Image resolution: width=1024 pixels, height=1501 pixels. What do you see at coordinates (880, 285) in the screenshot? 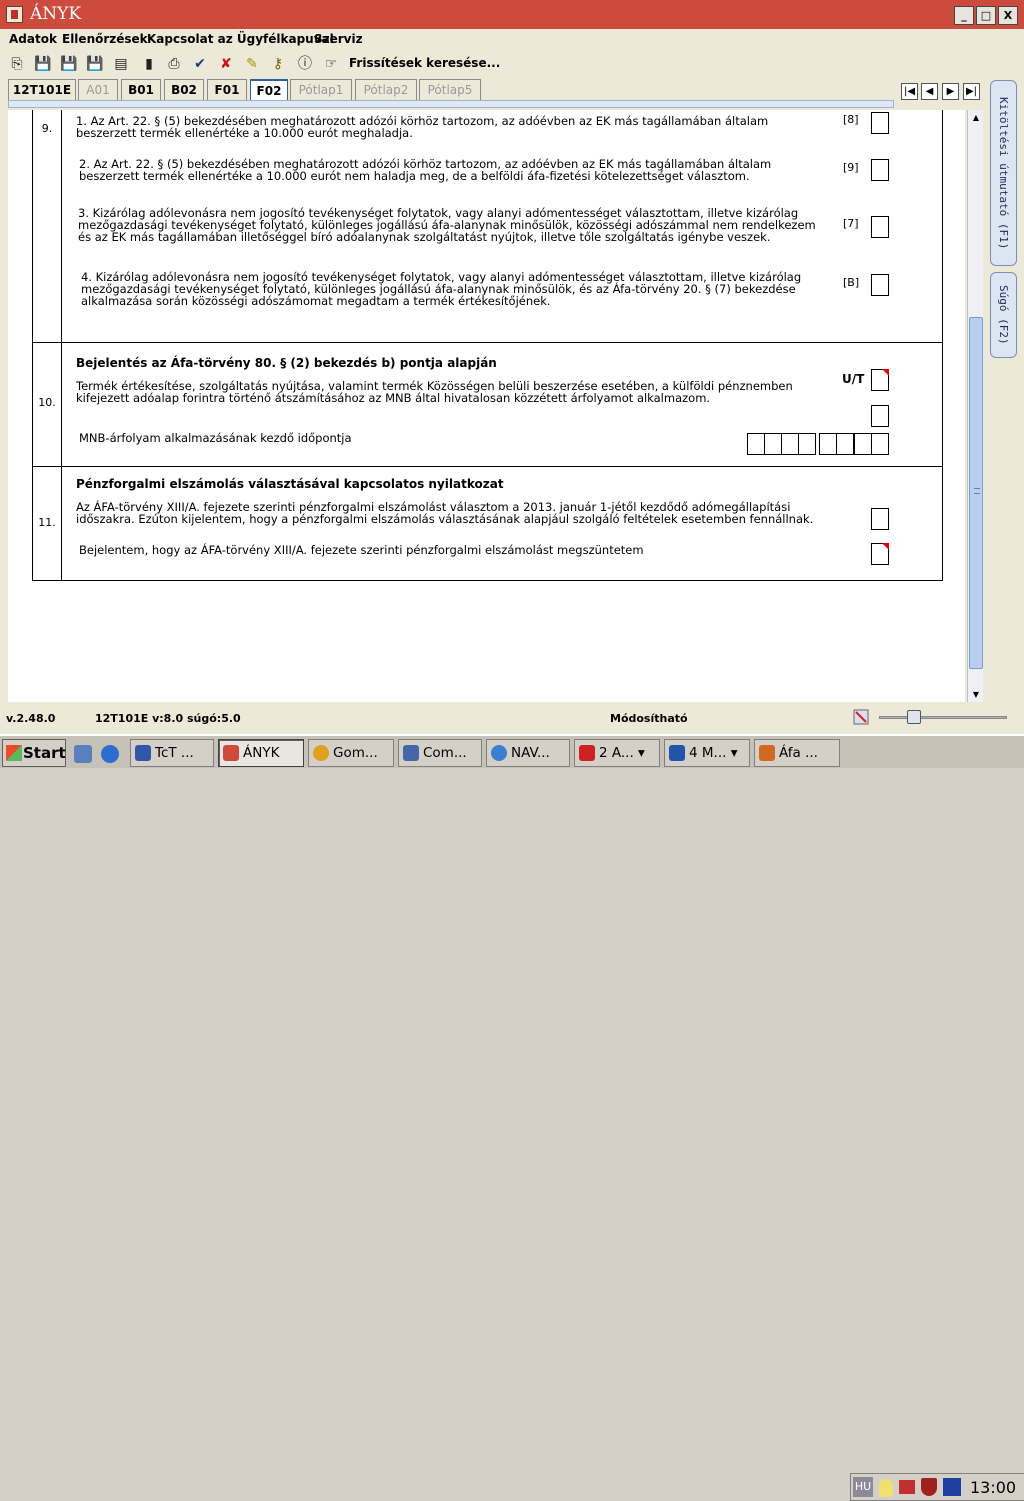
I see `row9-item4-checkbox` at bounding box center [880, 285].